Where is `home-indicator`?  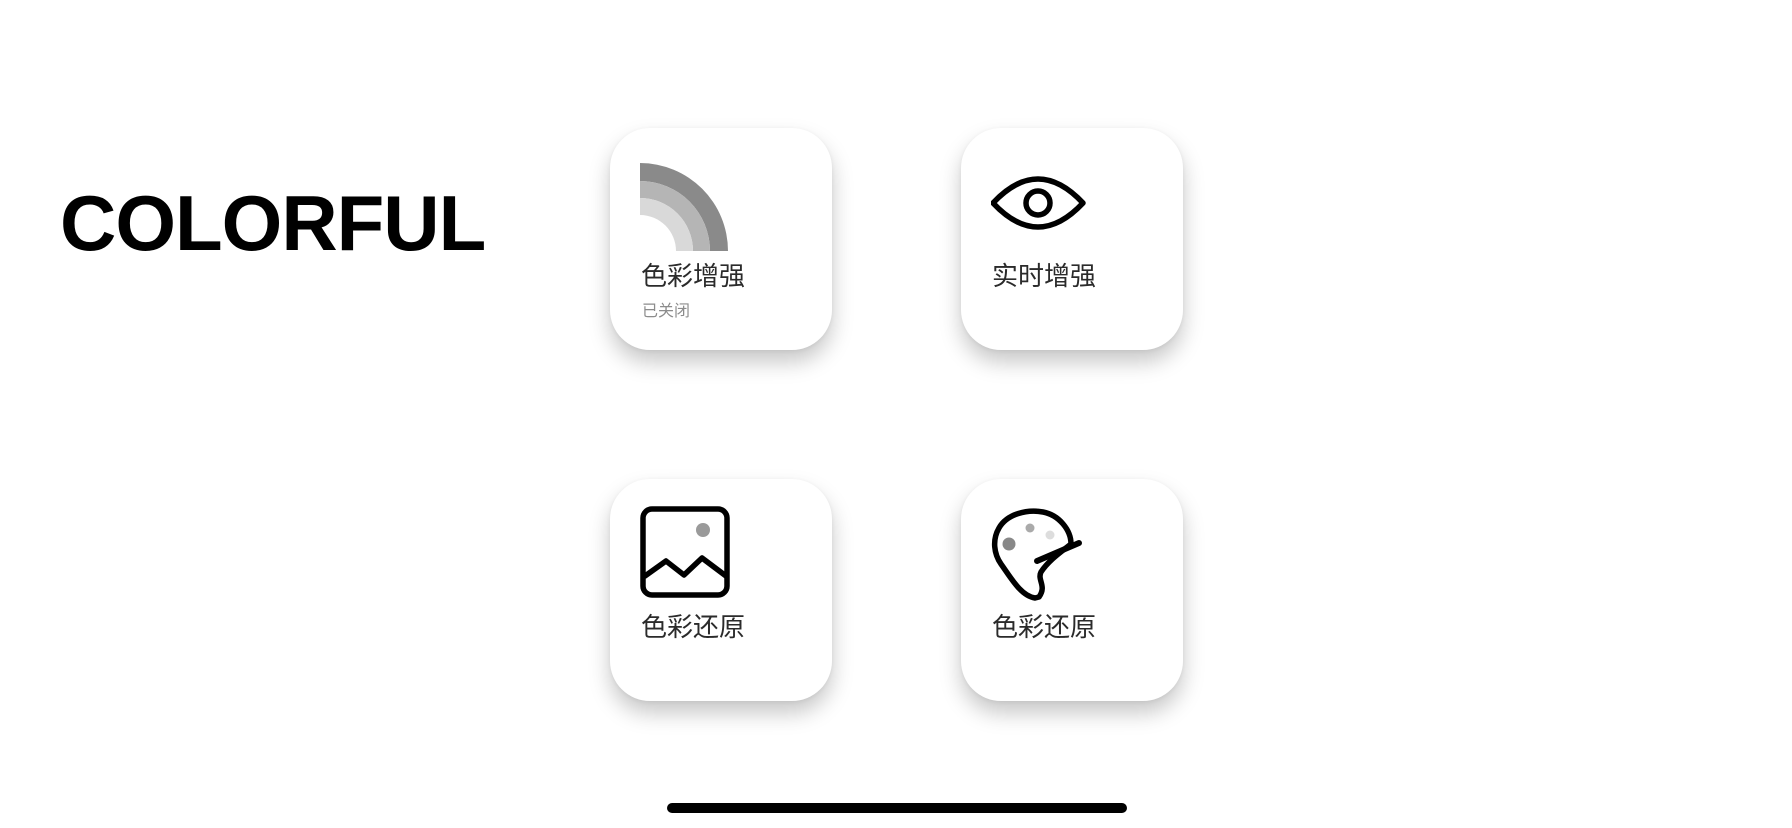
home-indicator is located at coordinates (897, 808).